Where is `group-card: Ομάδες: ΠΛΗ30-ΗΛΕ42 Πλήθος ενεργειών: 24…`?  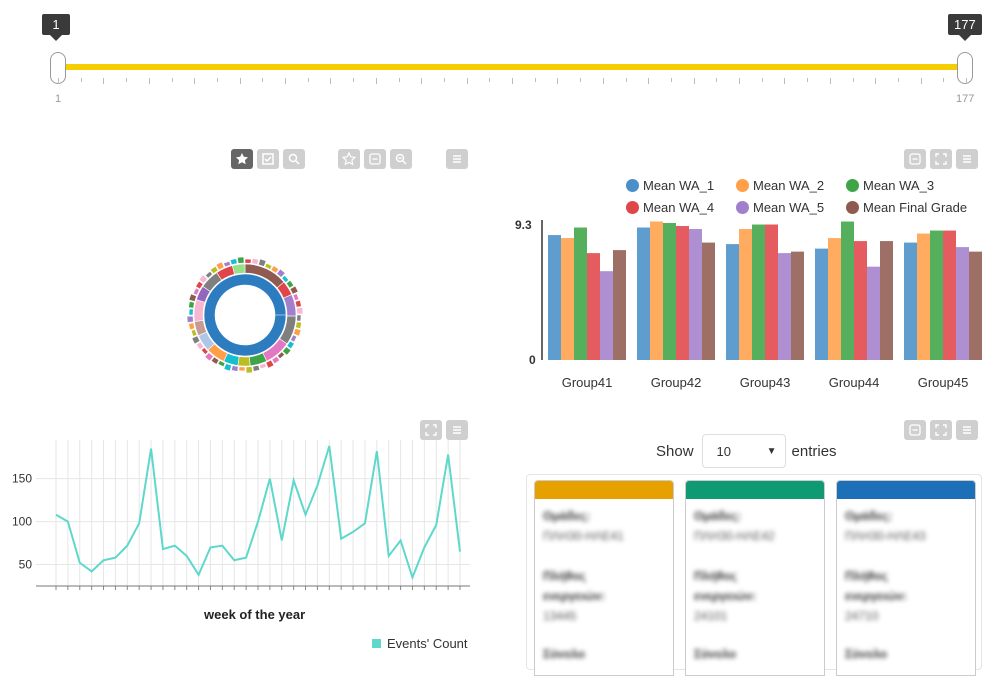 group-card: Ομάδες: ΠΛΗ30-ΗΛΕ42 Πλήθος ενεργειών: 24… is located at coordinates (755, 578).